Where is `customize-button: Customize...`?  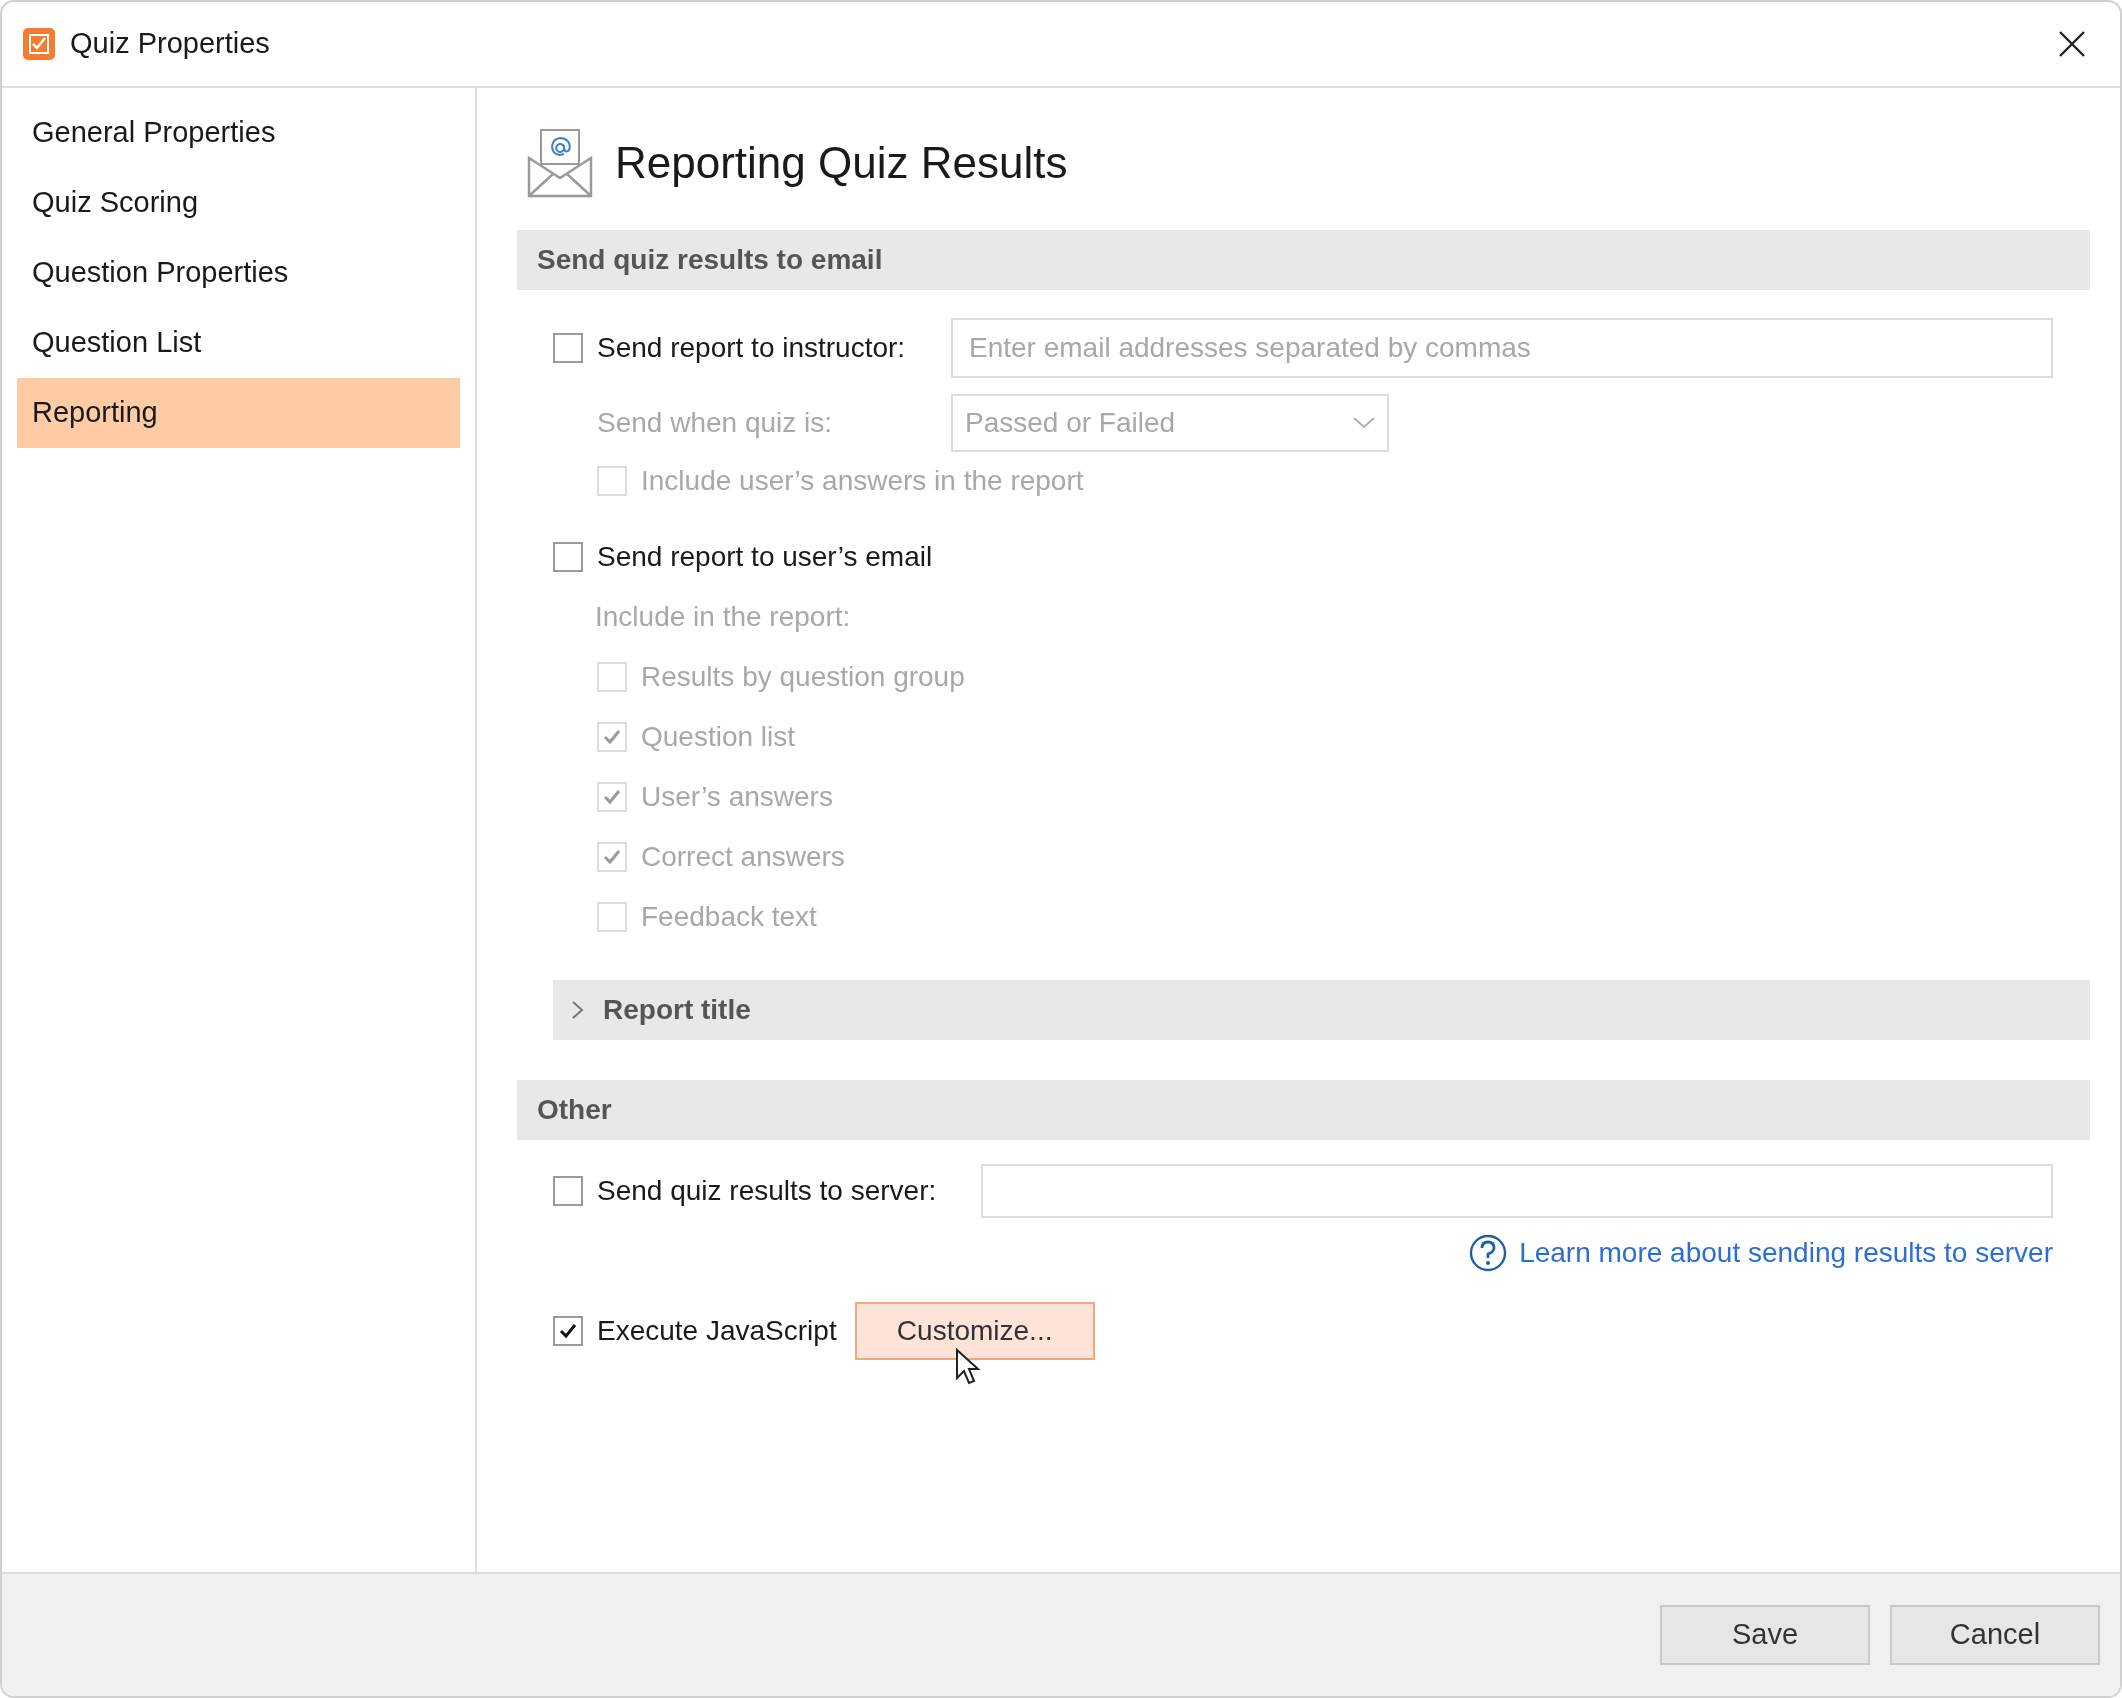
customize-button: Customize... is located at coordinates (974, 1331).